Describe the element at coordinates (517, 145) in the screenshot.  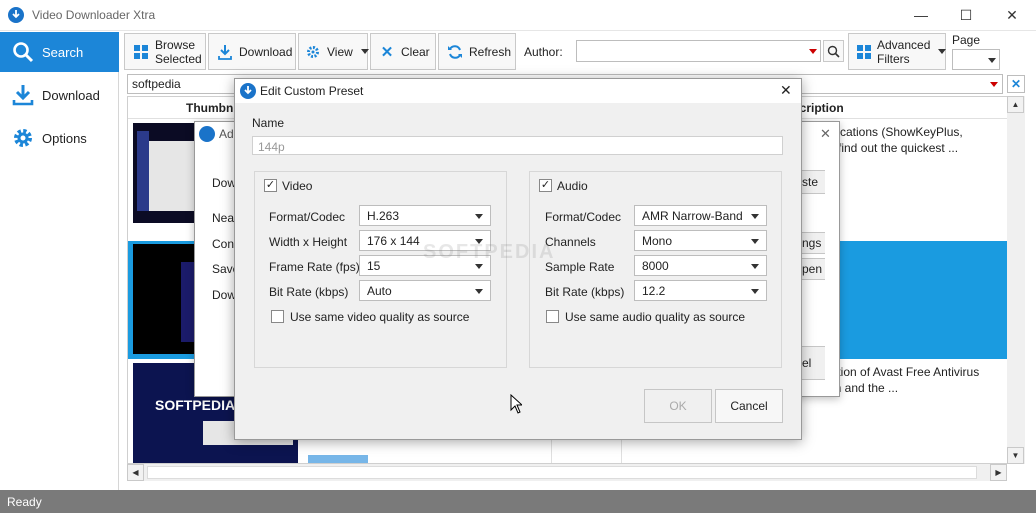
I see `name-input: 144p` at that location.